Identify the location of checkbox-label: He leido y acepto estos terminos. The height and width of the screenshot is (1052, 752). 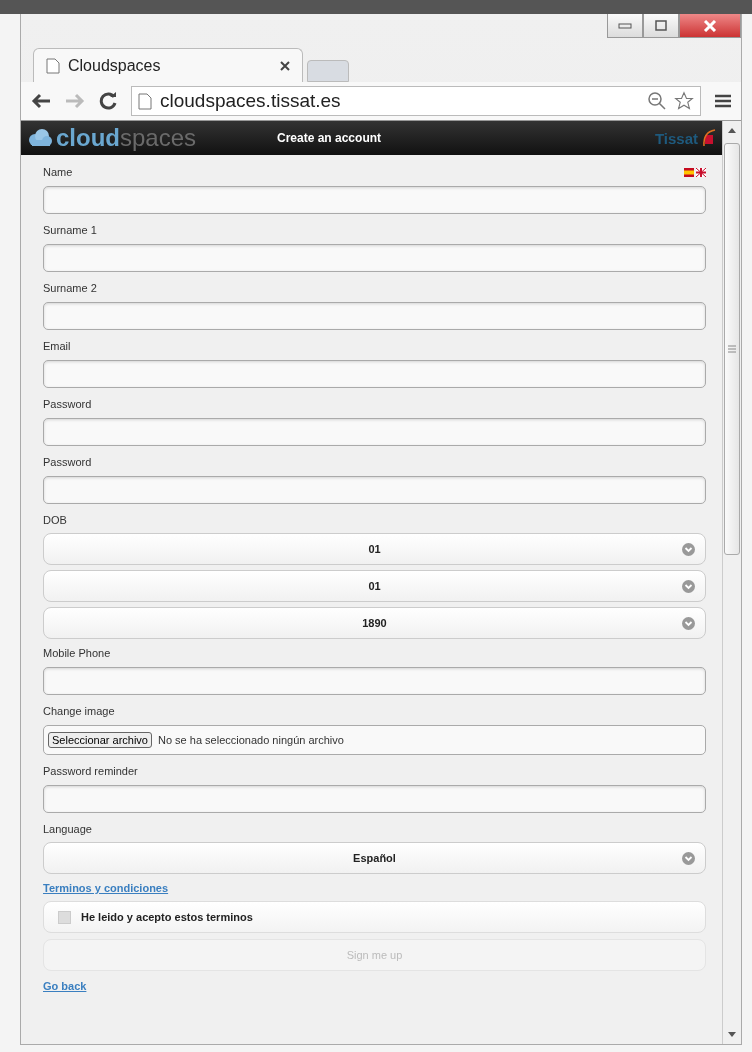
(167, 917).